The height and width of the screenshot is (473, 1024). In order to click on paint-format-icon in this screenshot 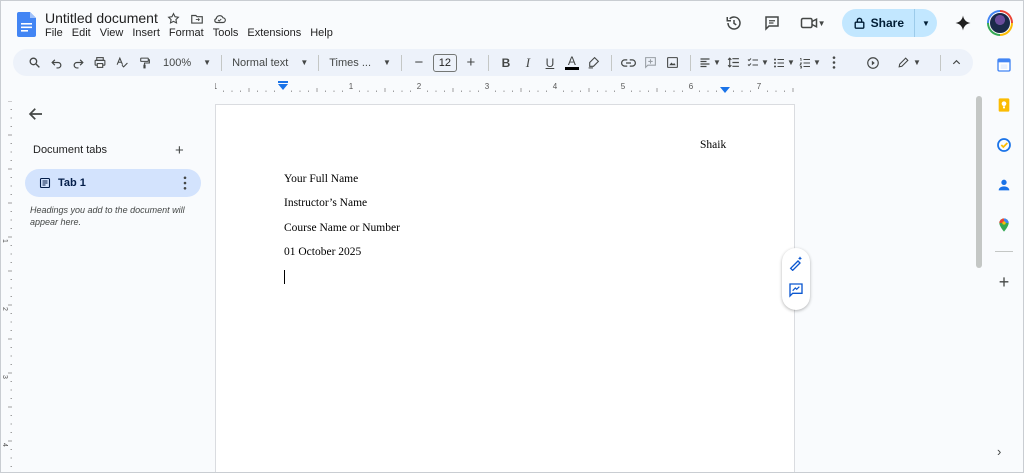, I will do `click(144, 62)`.